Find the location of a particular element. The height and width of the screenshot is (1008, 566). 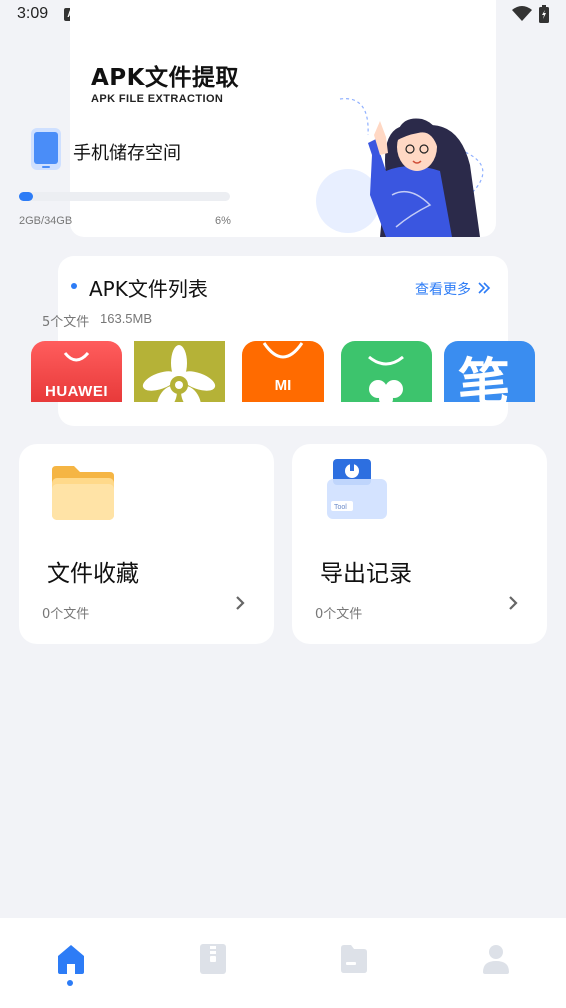

flower-icon is located at coordinates (179, 373).